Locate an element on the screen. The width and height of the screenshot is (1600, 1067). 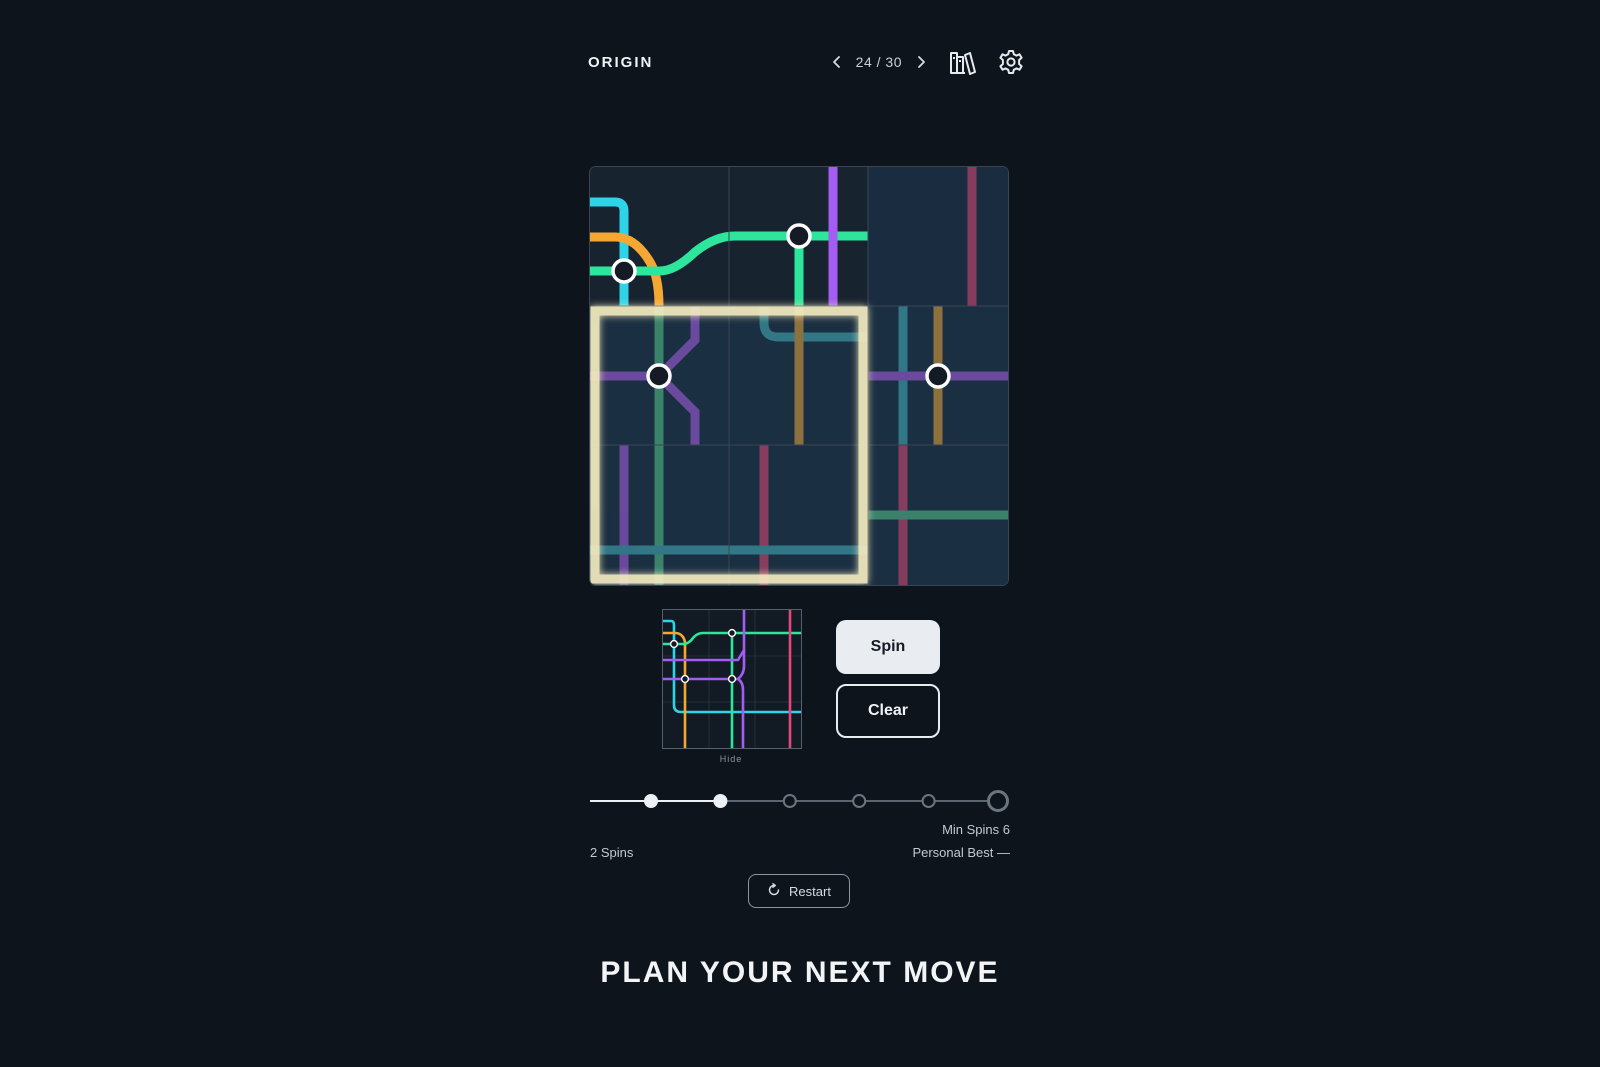
restart-label: Restart is located at coordinates (810, 891).